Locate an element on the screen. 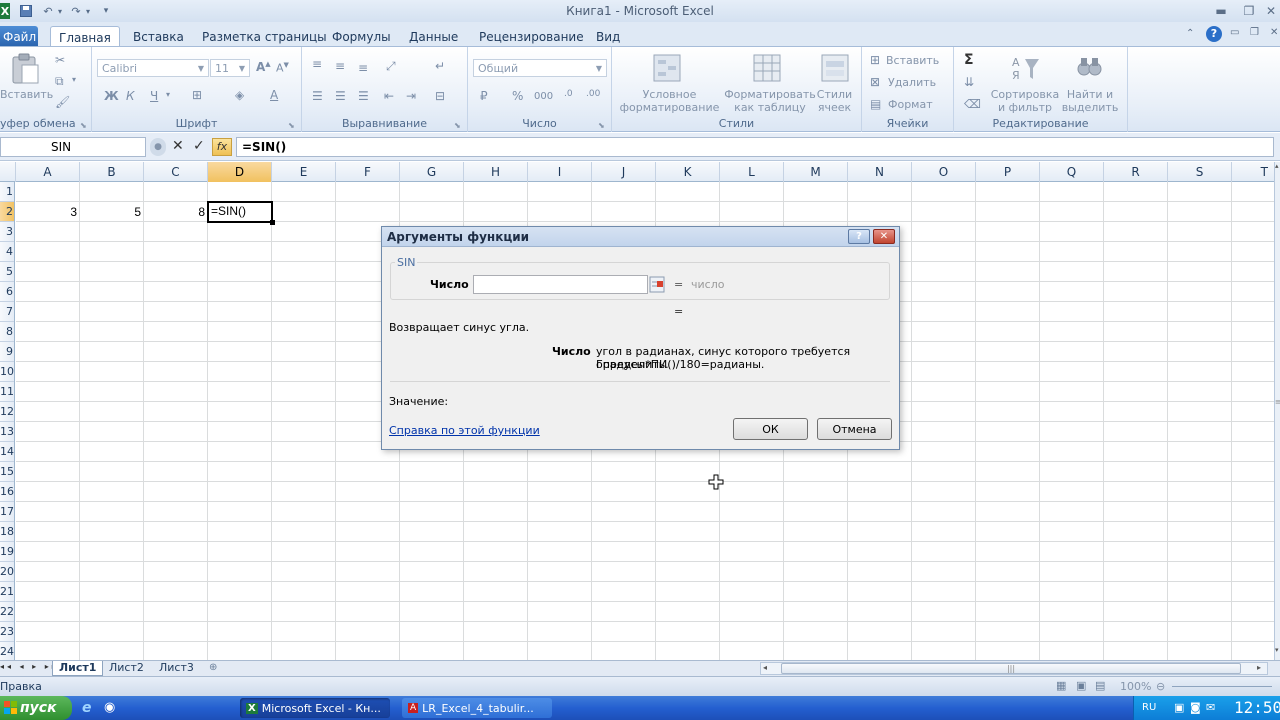  doc-close-icon: ✕ is located at coordinates (1274, 32).